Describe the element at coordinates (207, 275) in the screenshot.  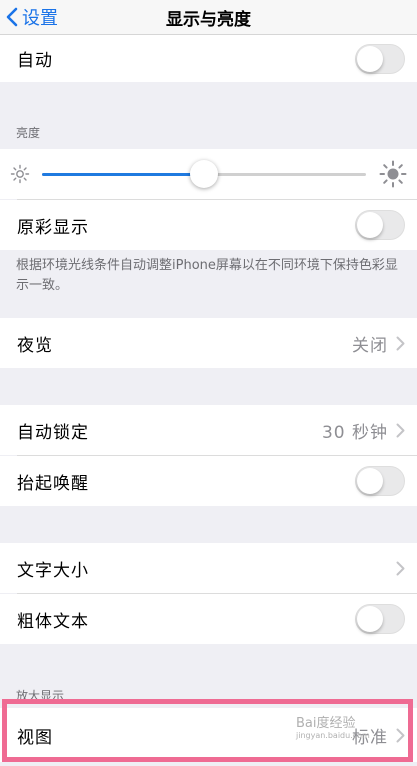
I see `true-tone-footer: 根据环境光线条件自动调整iPhone屏幕以在不同环境下保持色彩显示一致。` at that location.